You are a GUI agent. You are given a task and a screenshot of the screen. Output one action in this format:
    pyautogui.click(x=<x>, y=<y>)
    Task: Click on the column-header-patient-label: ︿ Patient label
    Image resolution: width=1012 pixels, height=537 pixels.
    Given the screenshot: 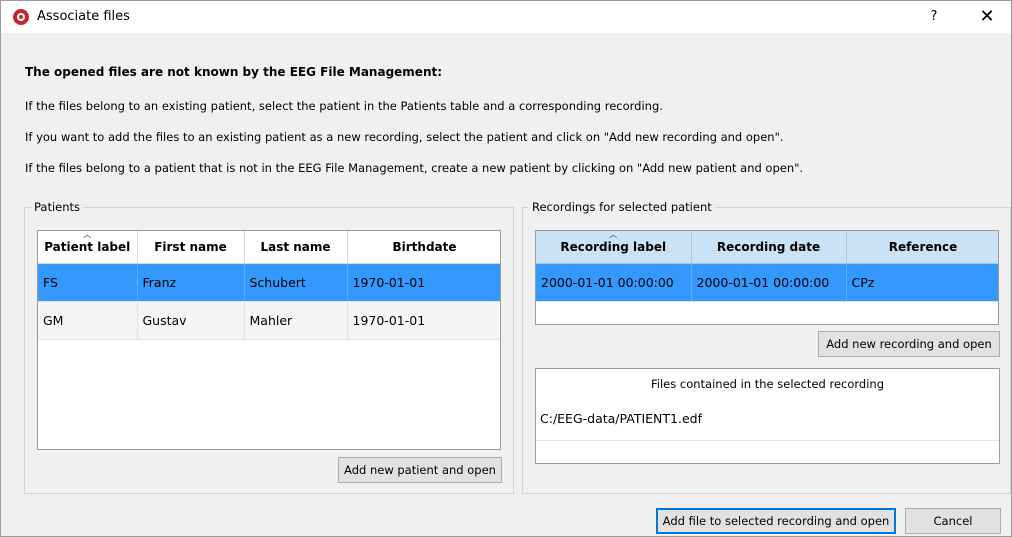 What is the action you would take?
    pyautogui.click(x=88, y=247)
    